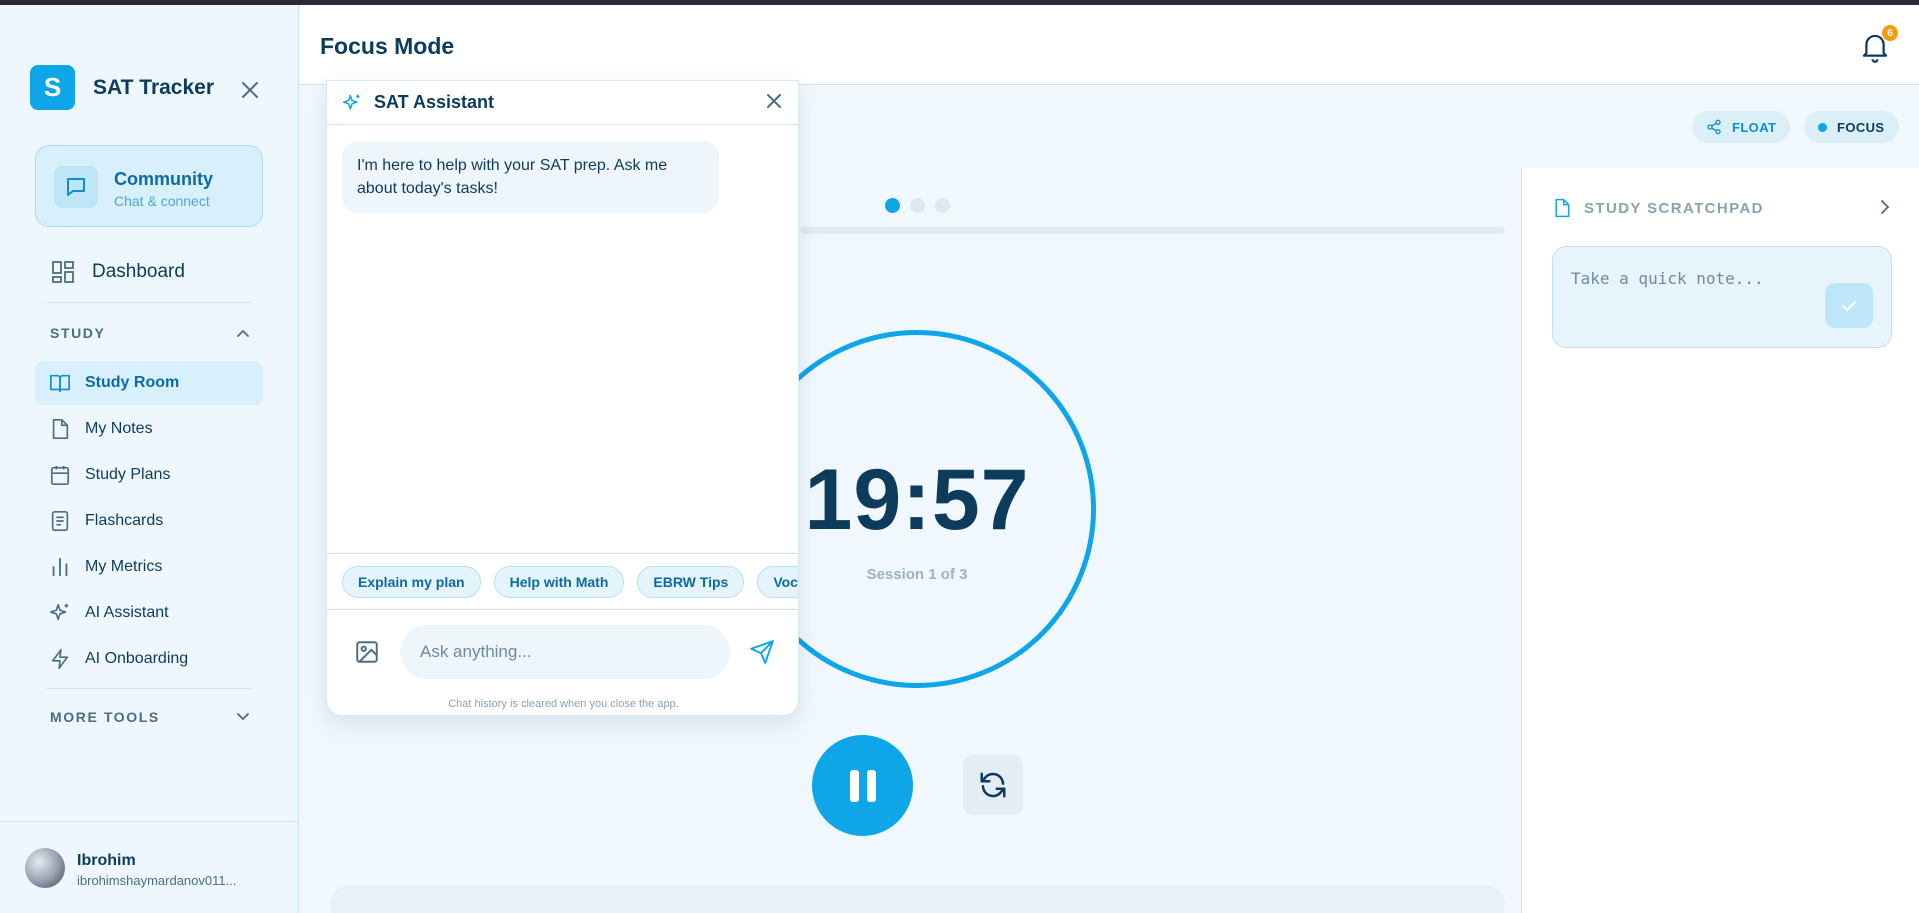 This screenshot has height=913, width=1919. I want to click on more-tools-section-label: MORE TOOLS, so click(105, 717).